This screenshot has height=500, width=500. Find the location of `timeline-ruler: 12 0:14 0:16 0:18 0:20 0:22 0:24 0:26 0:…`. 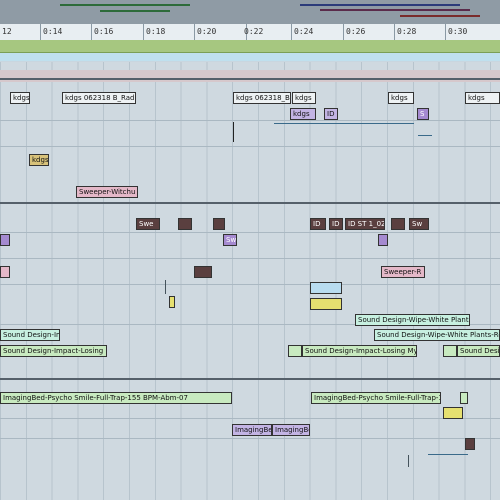

timeline-ruler: 12 0:14 0:16 0:18 0:20 0:22 0:24 0:26 0:… is located at coordinates (250, 32).